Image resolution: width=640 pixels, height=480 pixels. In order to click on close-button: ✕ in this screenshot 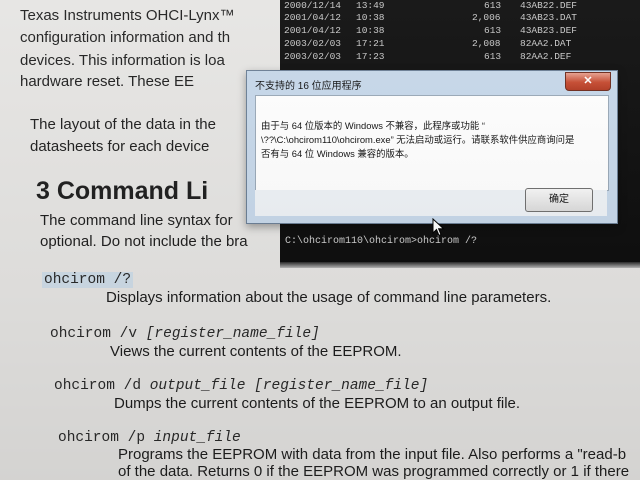, I will do `click(588, 81)`.